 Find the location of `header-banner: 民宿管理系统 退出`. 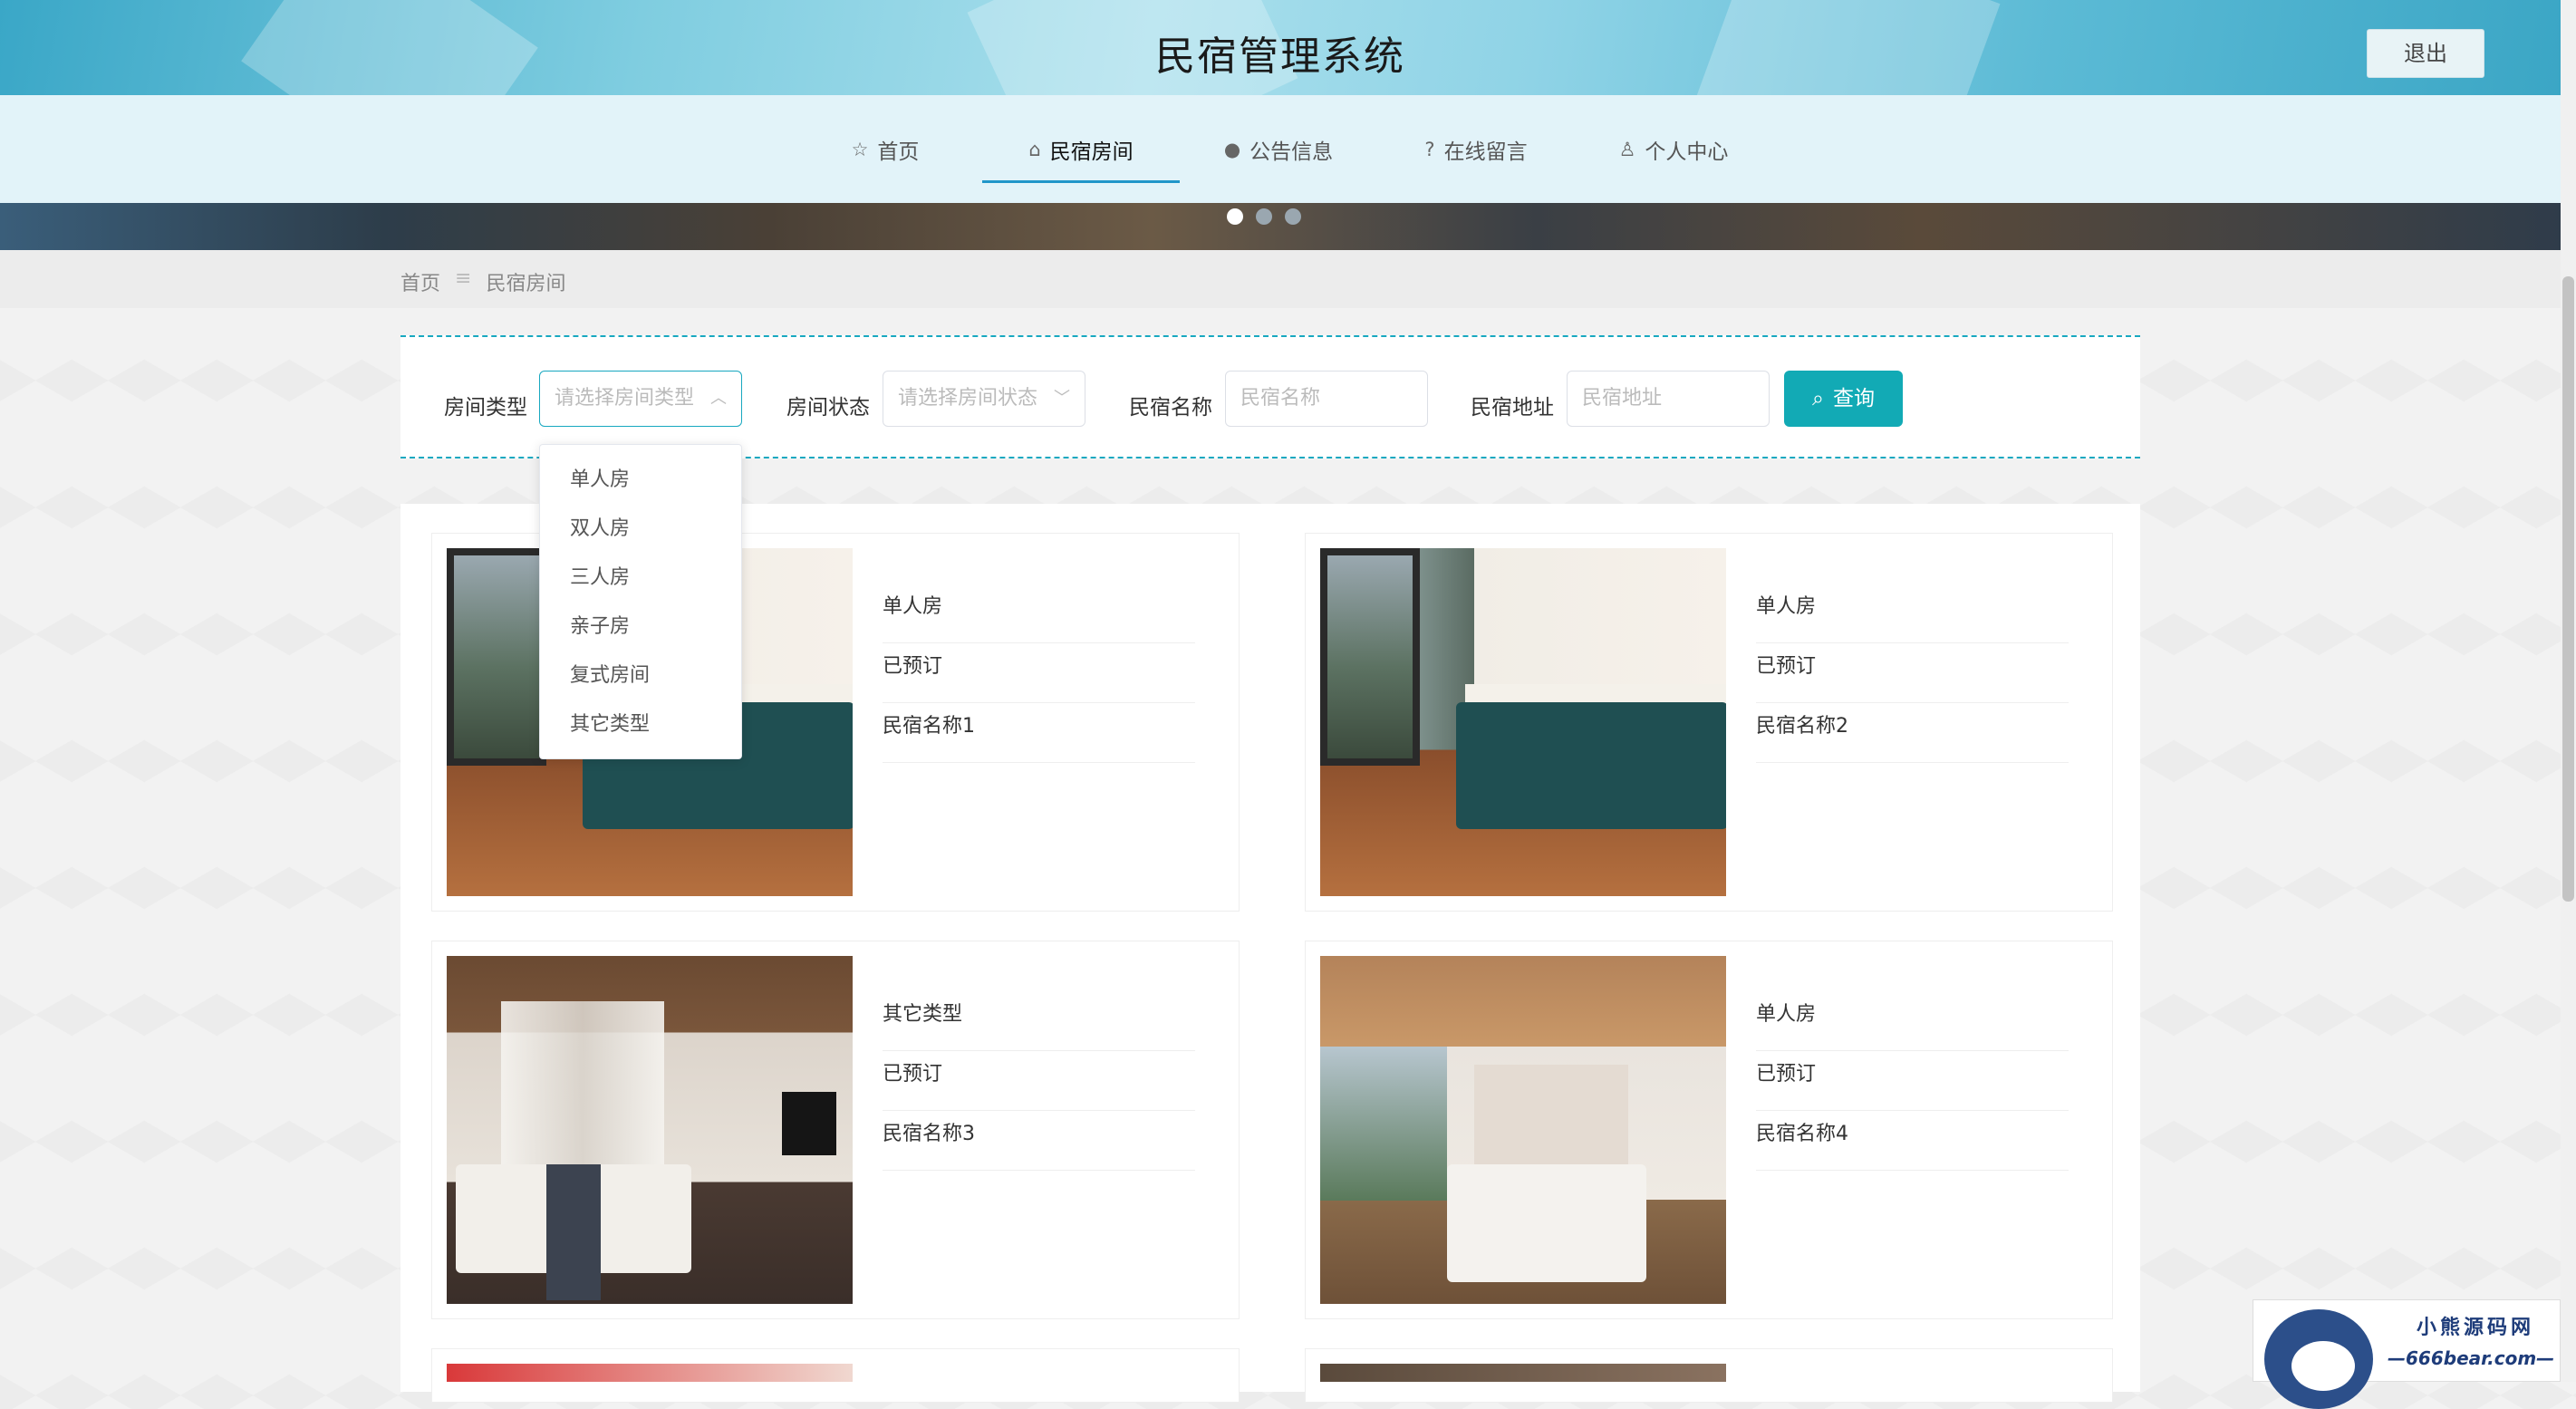

header-banner: 民宿管理系统 退出 is located at coordinates (1280, 47).